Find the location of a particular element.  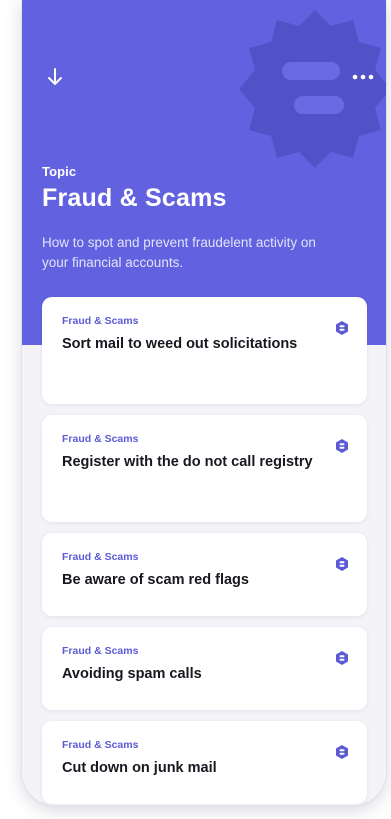

article-card: Fraud & Scams Avoiding spam calls is located at coordinates (204, 668).